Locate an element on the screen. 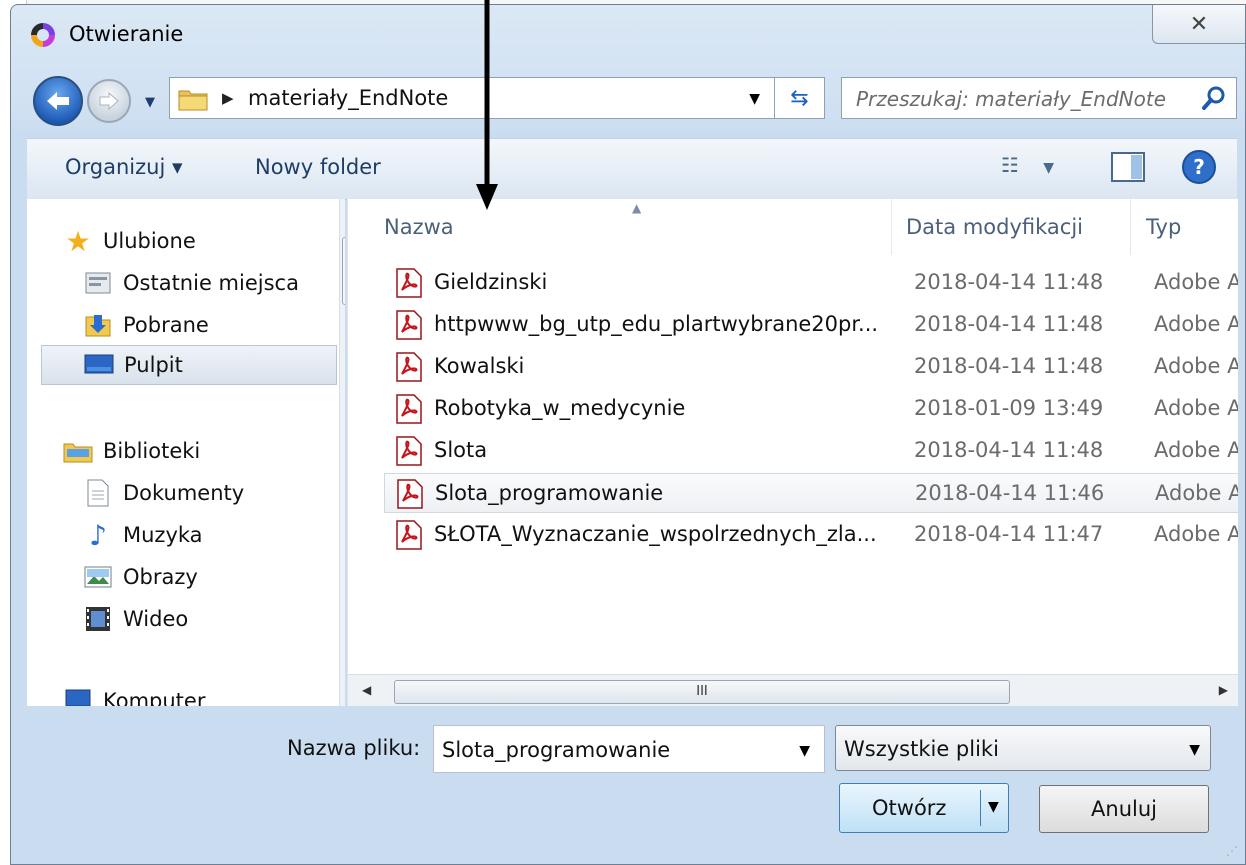 The width and height of the screenshot is (1246, 865). open-options-dropdown-icon: ▼ is located at coordinates (993, 807).